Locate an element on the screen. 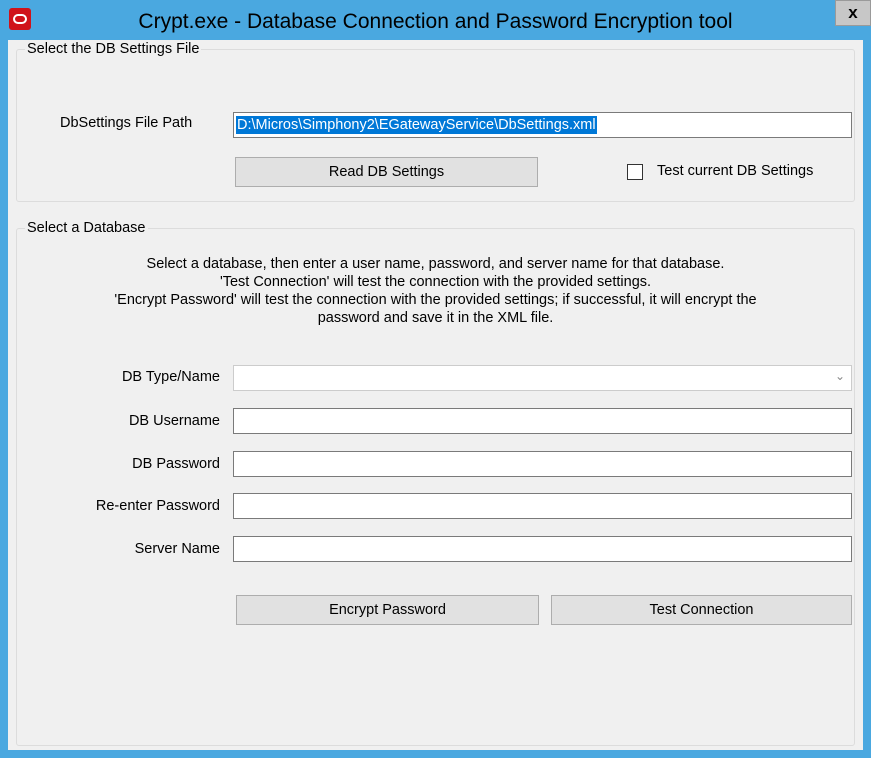 The width and height of the screenshot is (881, 763). path-label: DbSettings File Path is located at coordinates (126, 123).